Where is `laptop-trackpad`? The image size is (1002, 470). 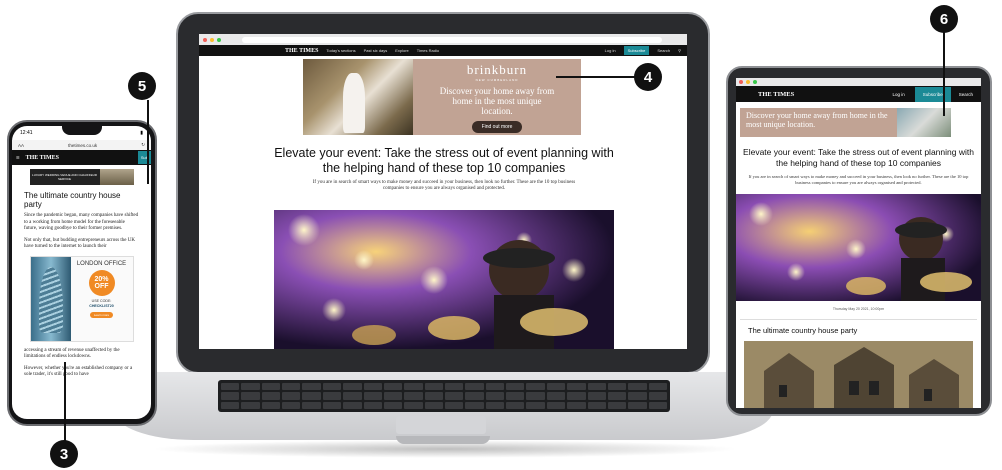 laptop-trackpad is located at coordinates (441, 425).